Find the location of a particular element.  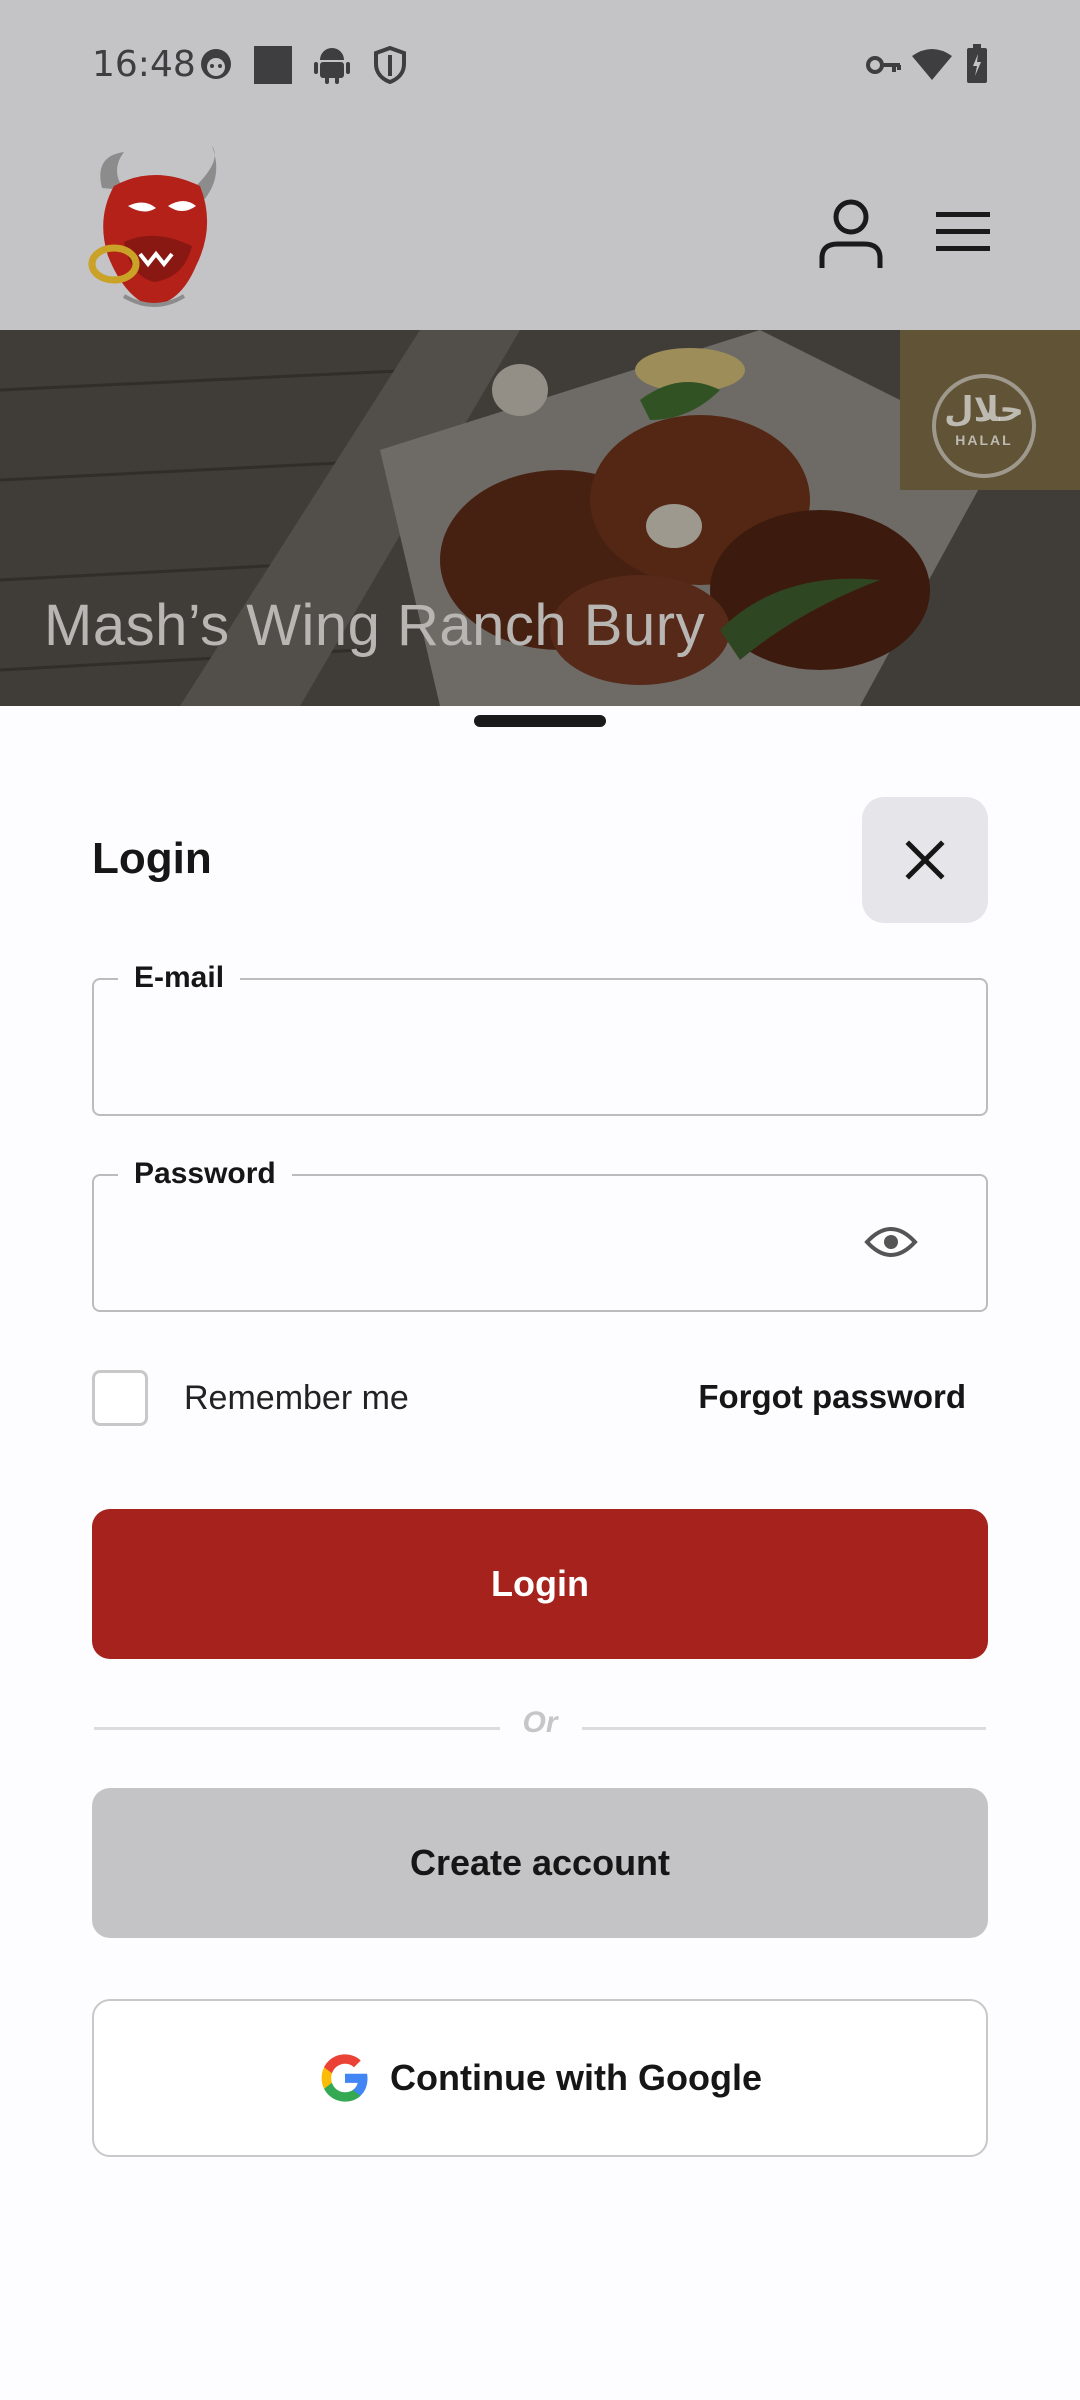

restaurant-name: Mash’s Wing Ranch Bury is located at coordinates (375, 625).